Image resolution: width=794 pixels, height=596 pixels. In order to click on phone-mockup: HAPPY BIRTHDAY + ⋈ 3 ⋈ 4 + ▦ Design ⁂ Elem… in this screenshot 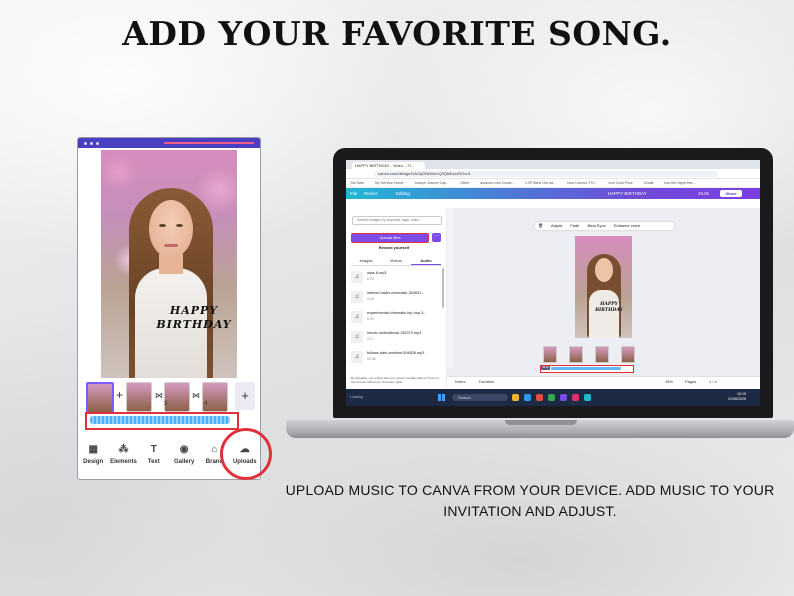, I will do `click(169, 308)`.